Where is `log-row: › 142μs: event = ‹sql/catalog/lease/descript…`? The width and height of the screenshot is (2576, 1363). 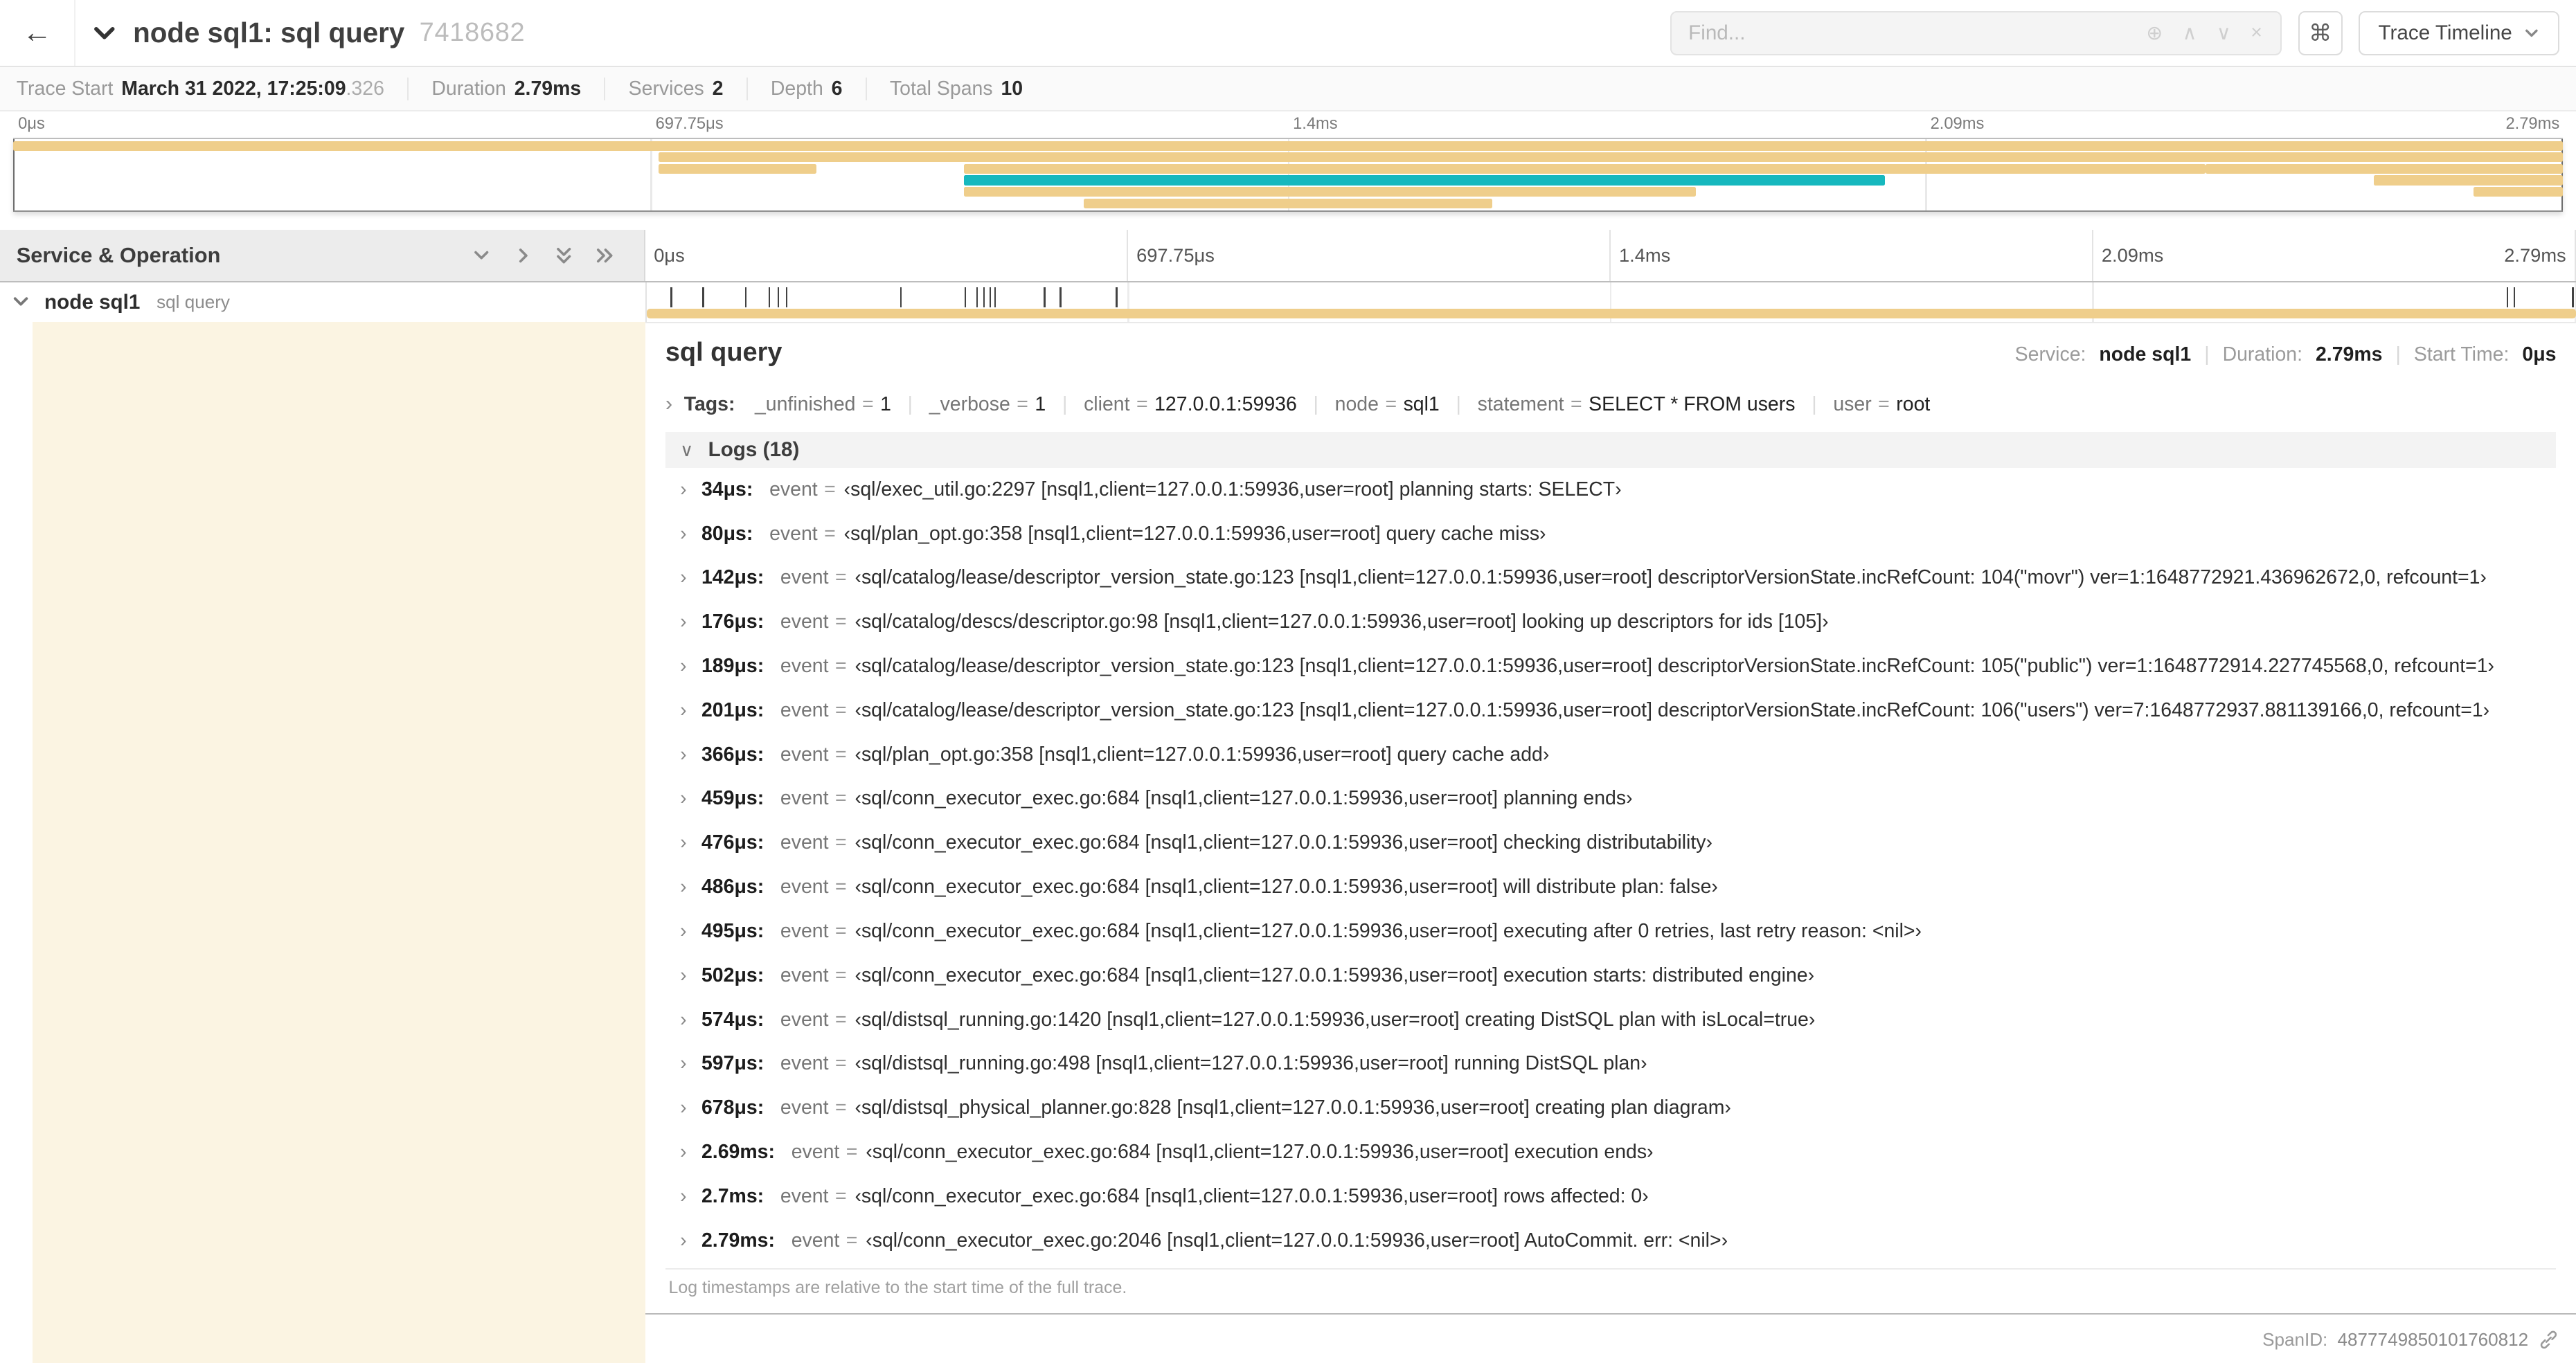
log-row: › 142μs: event = ‹sql/catalog/lease/descript… is located at coordinates (1611, 579).